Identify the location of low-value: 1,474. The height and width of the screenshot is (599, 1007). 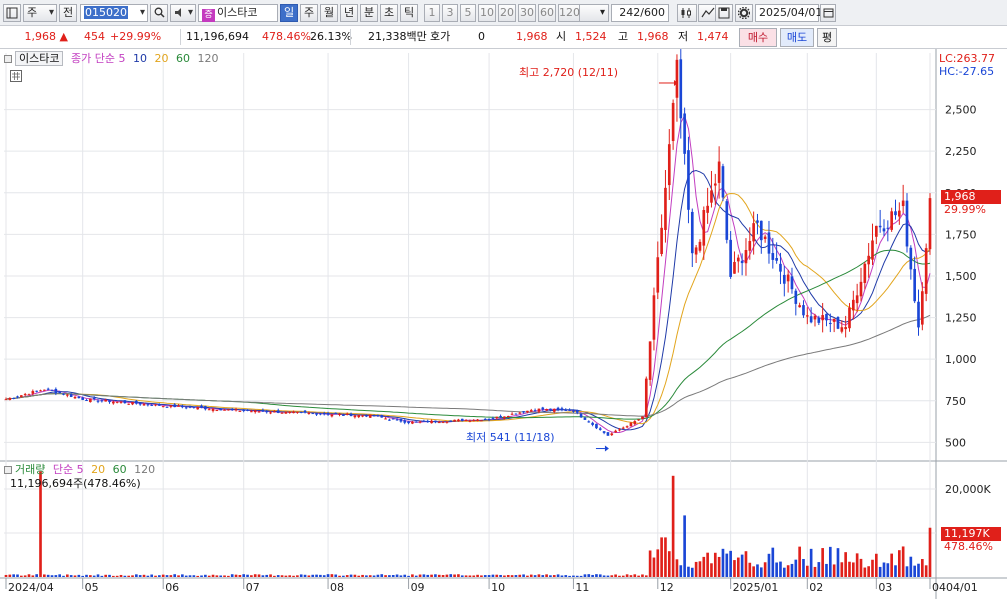
(713, 36).